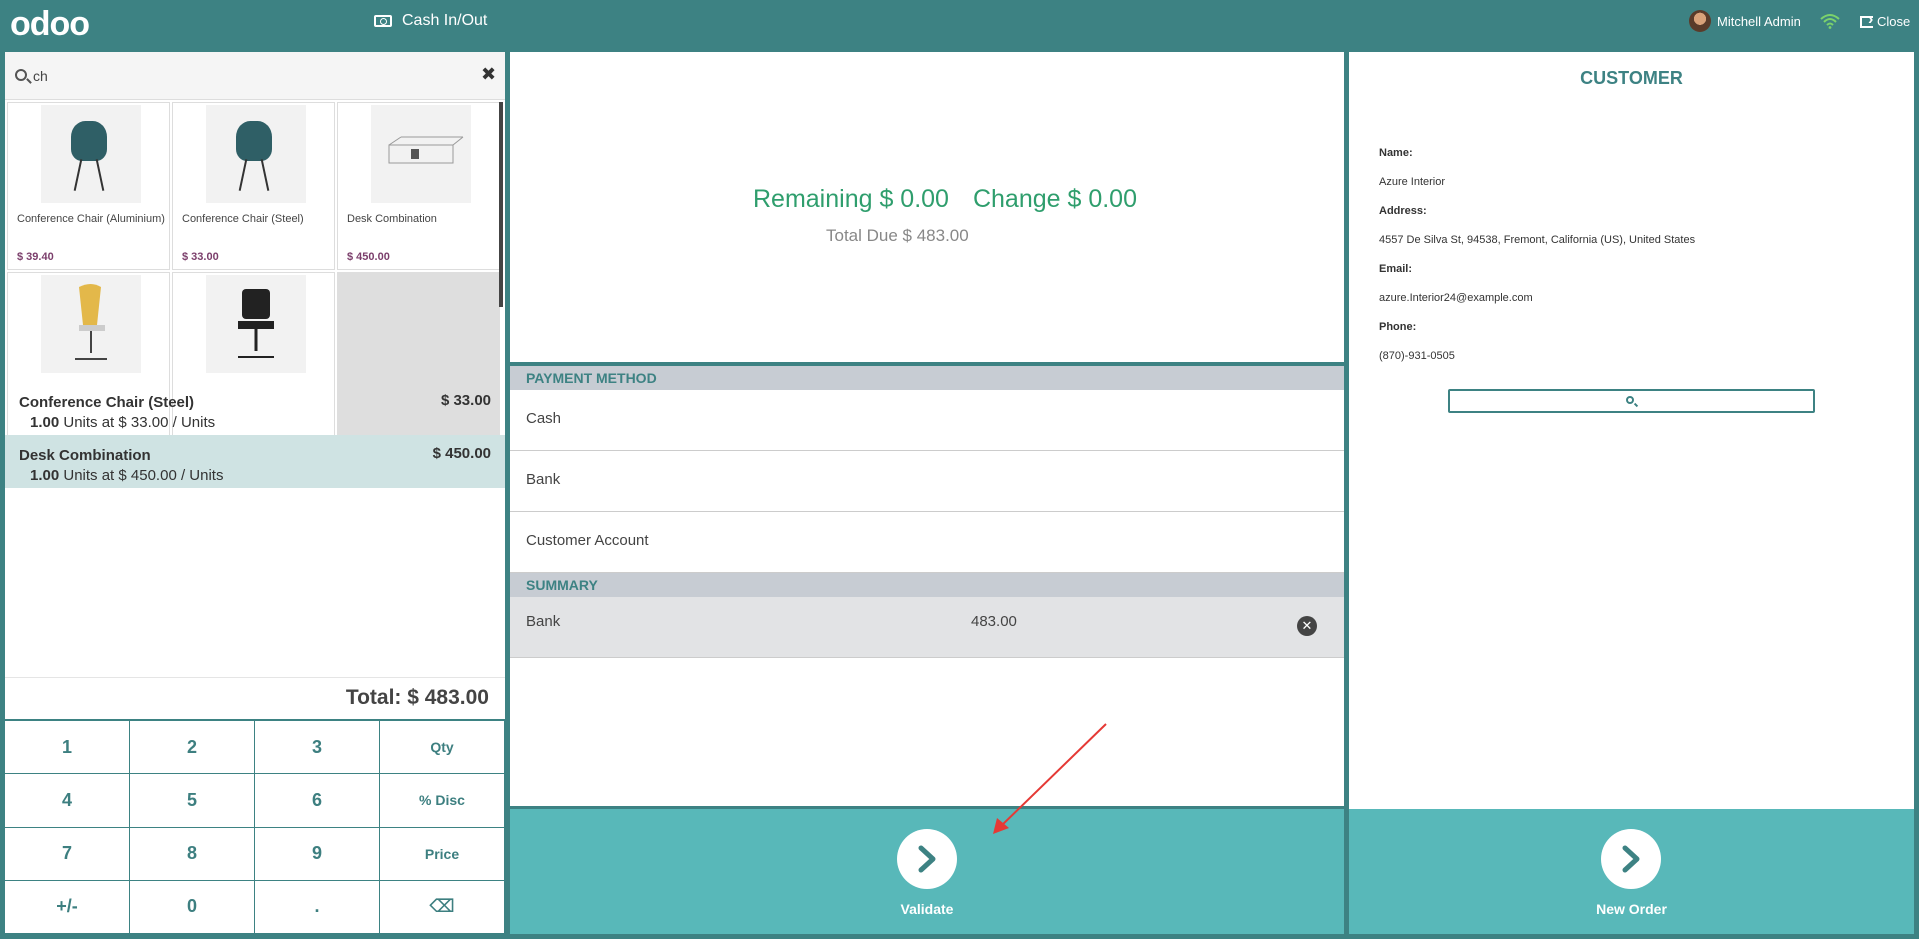  I want to click on numpad-key-6: 6, so click(317, 801).